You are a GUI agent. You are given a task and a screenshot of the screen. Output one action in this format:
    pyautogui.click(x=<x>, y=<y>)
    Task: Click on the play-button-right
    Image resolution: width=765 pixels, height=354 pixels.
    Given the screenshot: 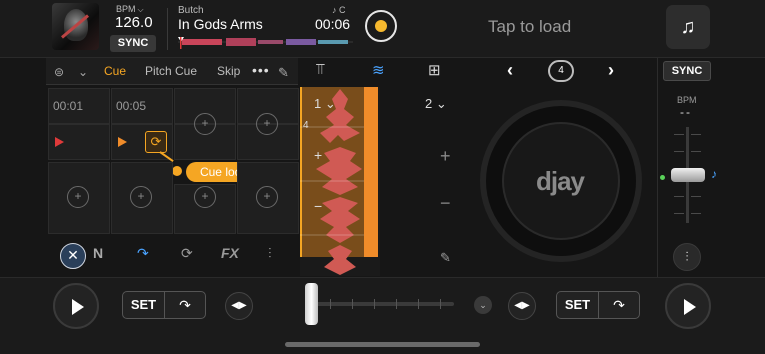 What is the action you would take?
    pyautogui.click(x=688, y=306)
    